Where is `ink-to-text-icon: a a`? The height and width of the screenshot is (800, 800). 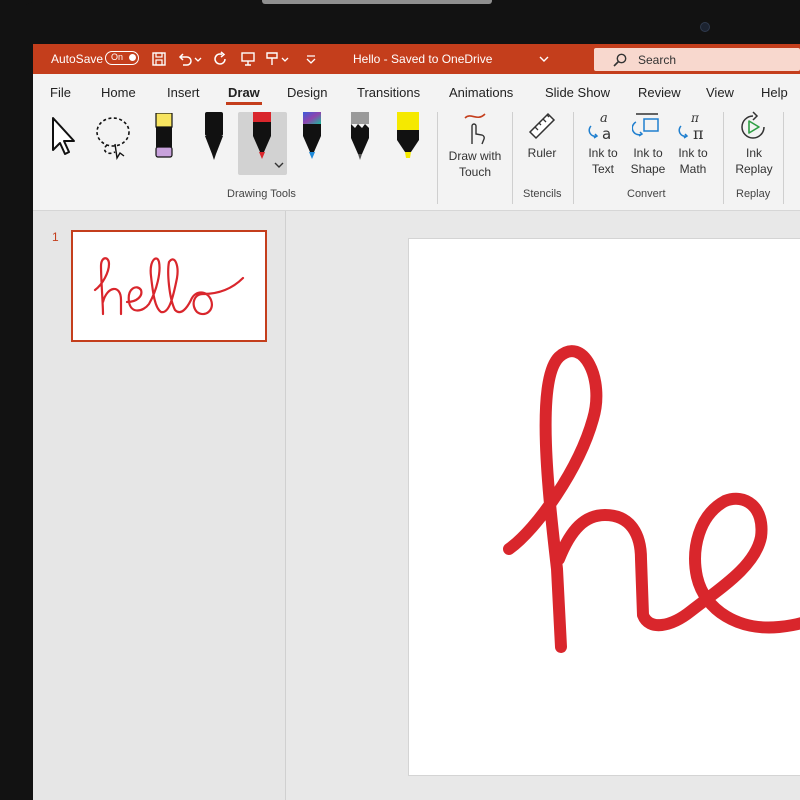 ink-to-text-icon: a a is located at coordinates (603, 126).